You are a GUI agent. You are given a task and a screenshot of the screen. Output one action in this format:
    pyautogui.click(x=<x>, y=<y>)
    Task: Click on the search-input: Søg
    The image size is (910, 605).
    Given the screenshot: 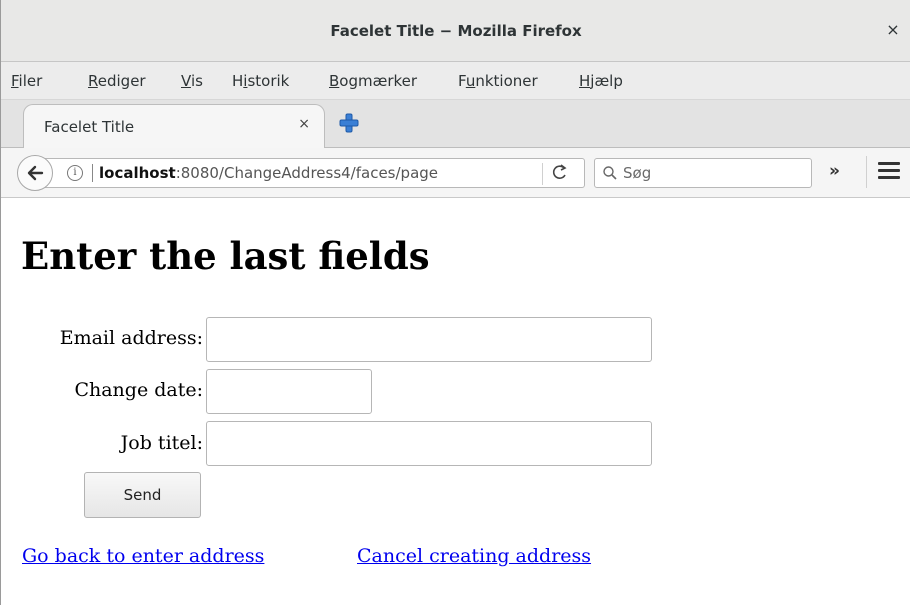 What is the action you would take?
    pyautogui.click(x=703, y=173)
    